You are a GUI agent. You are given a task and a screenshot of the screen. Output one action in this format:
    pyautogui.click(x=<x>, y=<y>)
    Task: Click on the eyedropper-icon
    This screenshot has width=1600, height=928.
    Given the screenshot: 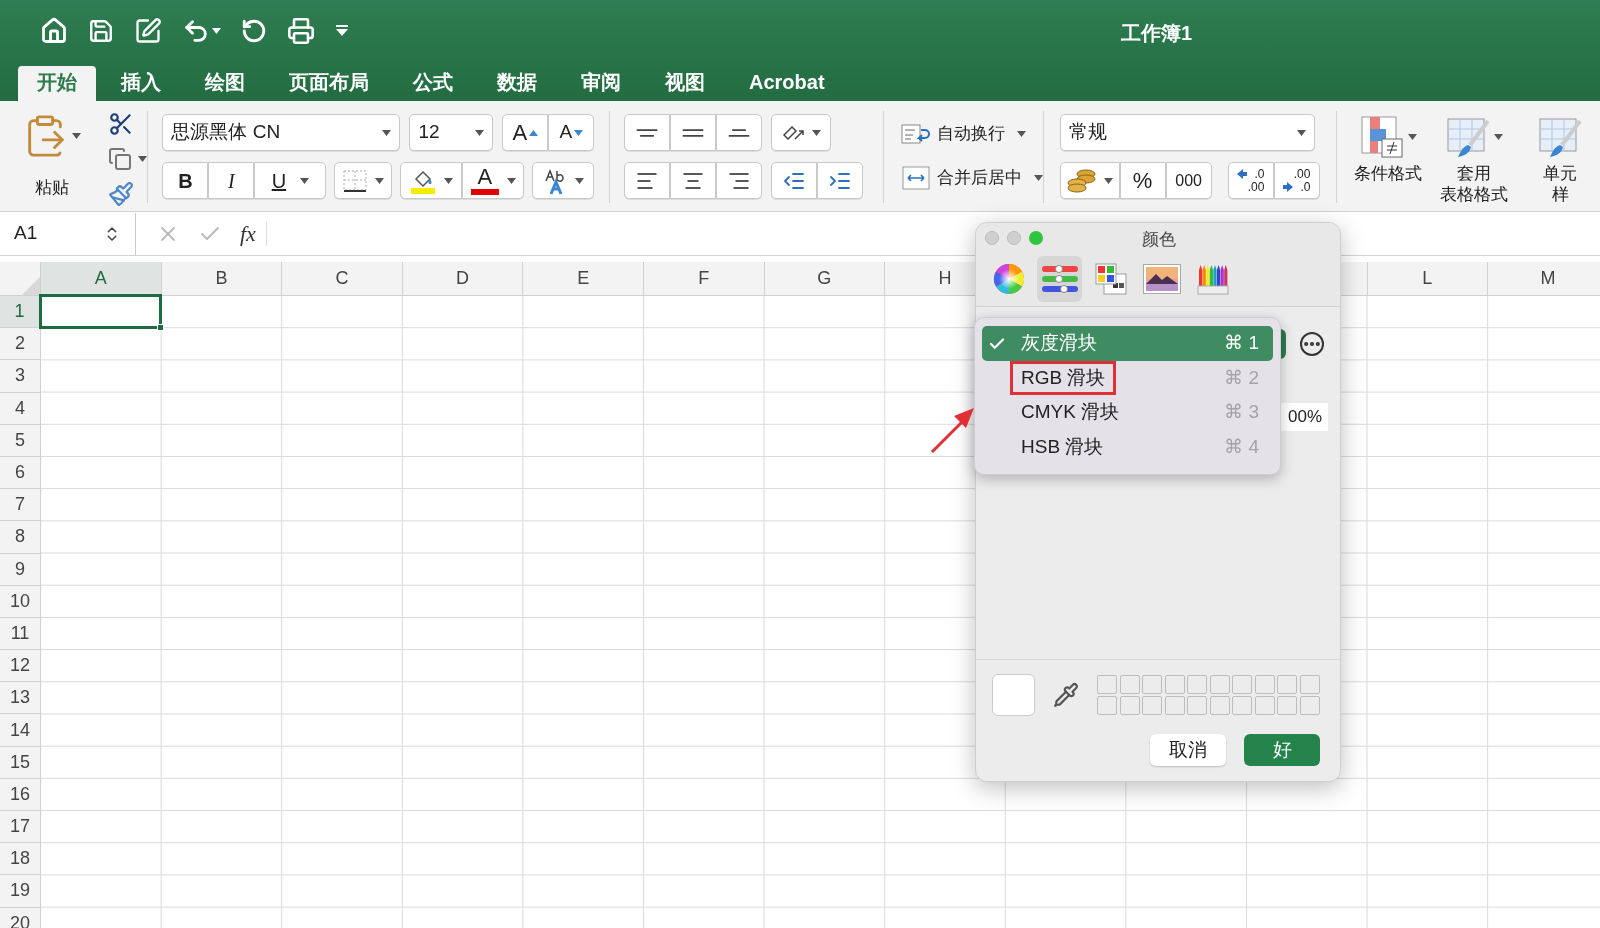 What is the action you would take?
    pyautogui.click(x=1066, y=695)
    